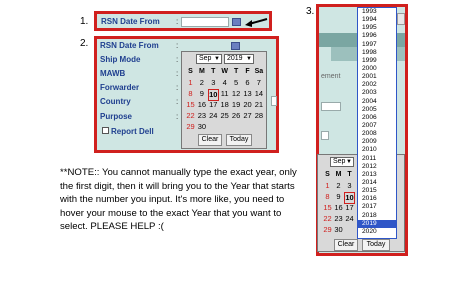 The width and height of the screenshot is (474, 292). Describe the element at coordinates (224, 105) in the screenshot. I see `calendar-day: 18` at that location.